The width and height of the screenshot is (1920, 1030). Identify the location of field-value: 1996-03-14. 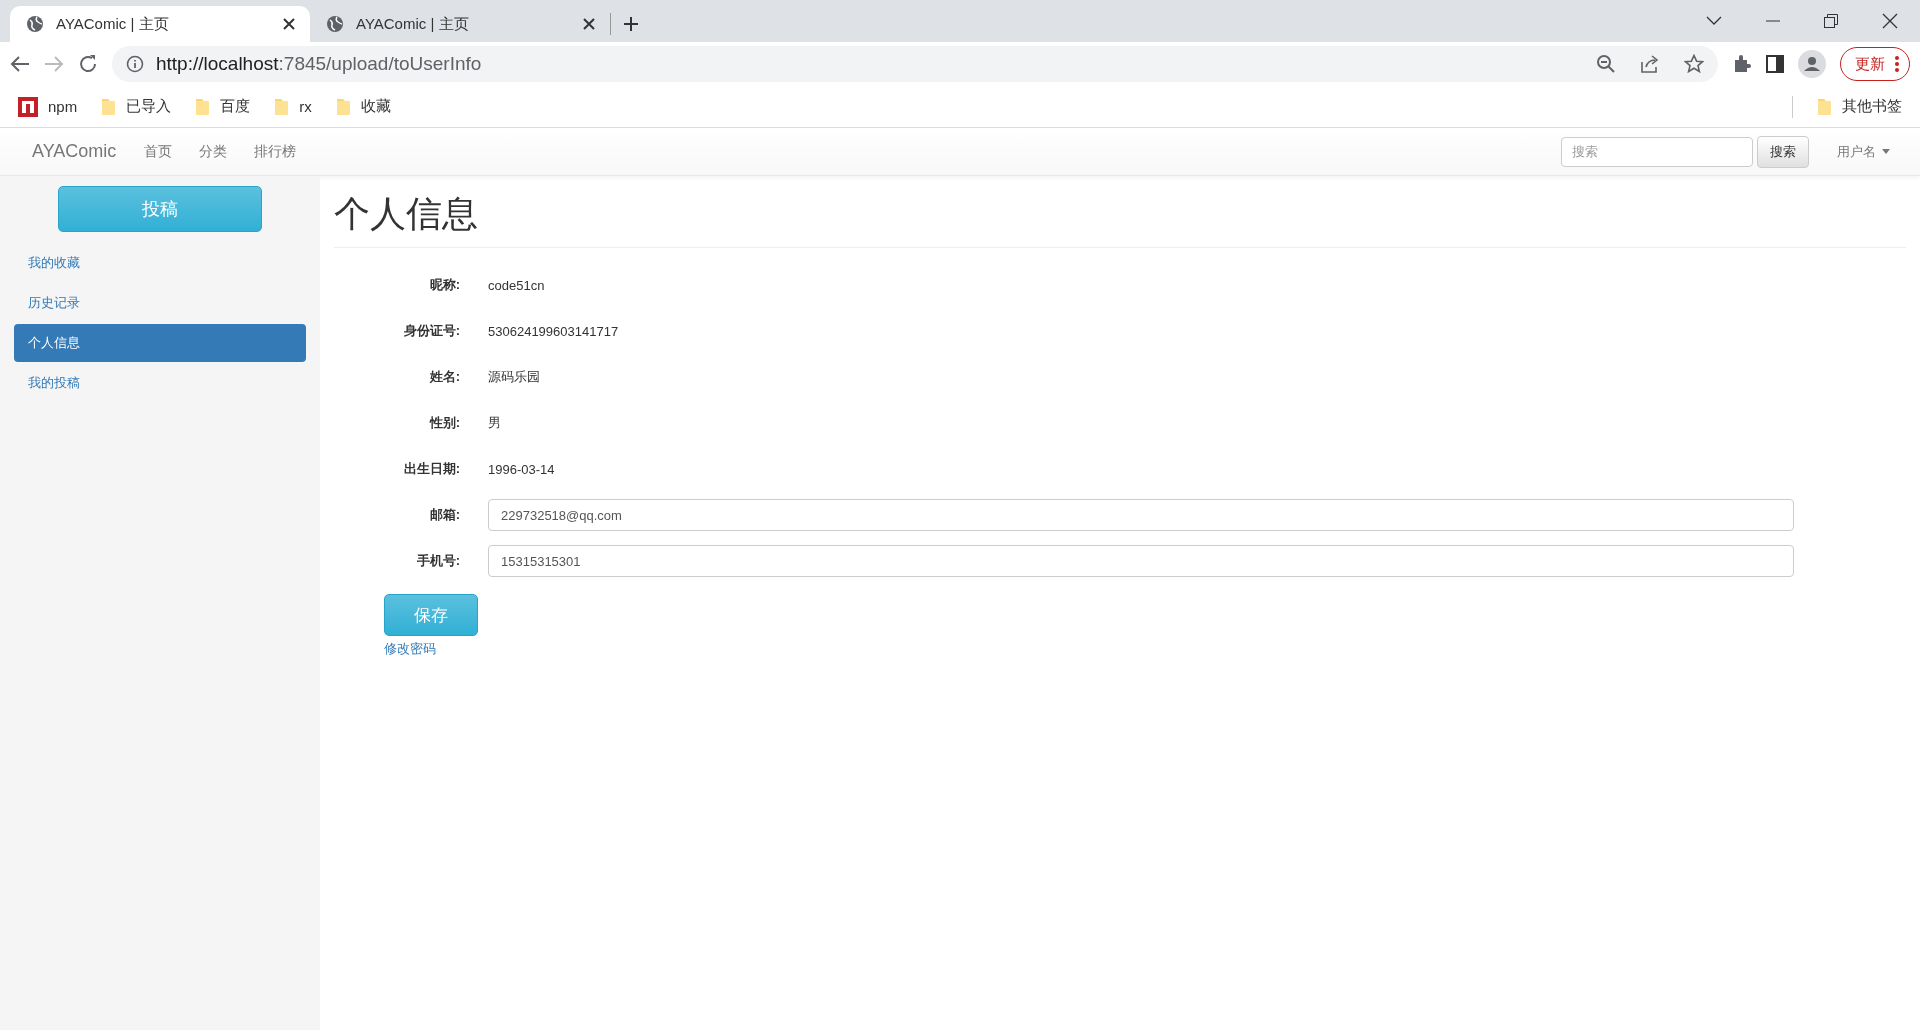
(521, 469).